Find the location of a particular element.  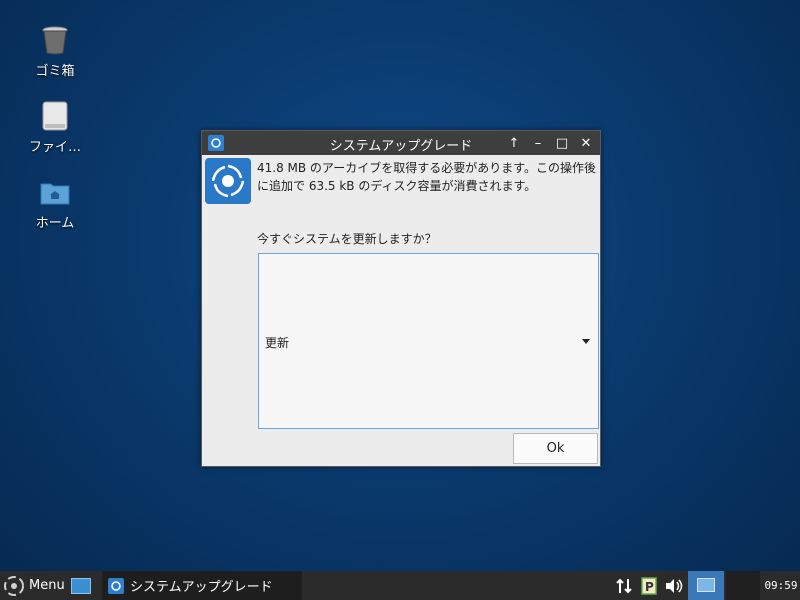

dialog-titlebar: システムアップグレード ↑ – □ ✕ is located at coordinates (401, 143).